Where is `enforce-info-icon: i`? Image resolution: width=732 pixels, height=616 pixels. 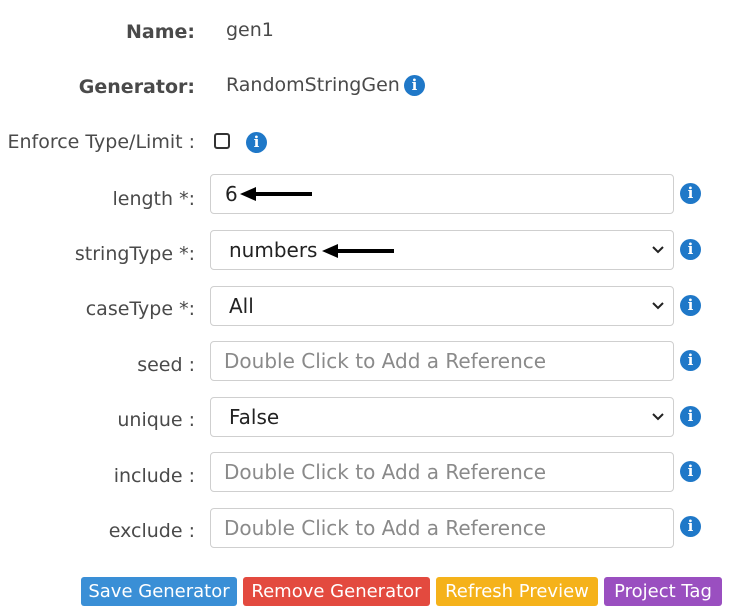
enforce-info-icon: i is located at coordinates (256, 142).